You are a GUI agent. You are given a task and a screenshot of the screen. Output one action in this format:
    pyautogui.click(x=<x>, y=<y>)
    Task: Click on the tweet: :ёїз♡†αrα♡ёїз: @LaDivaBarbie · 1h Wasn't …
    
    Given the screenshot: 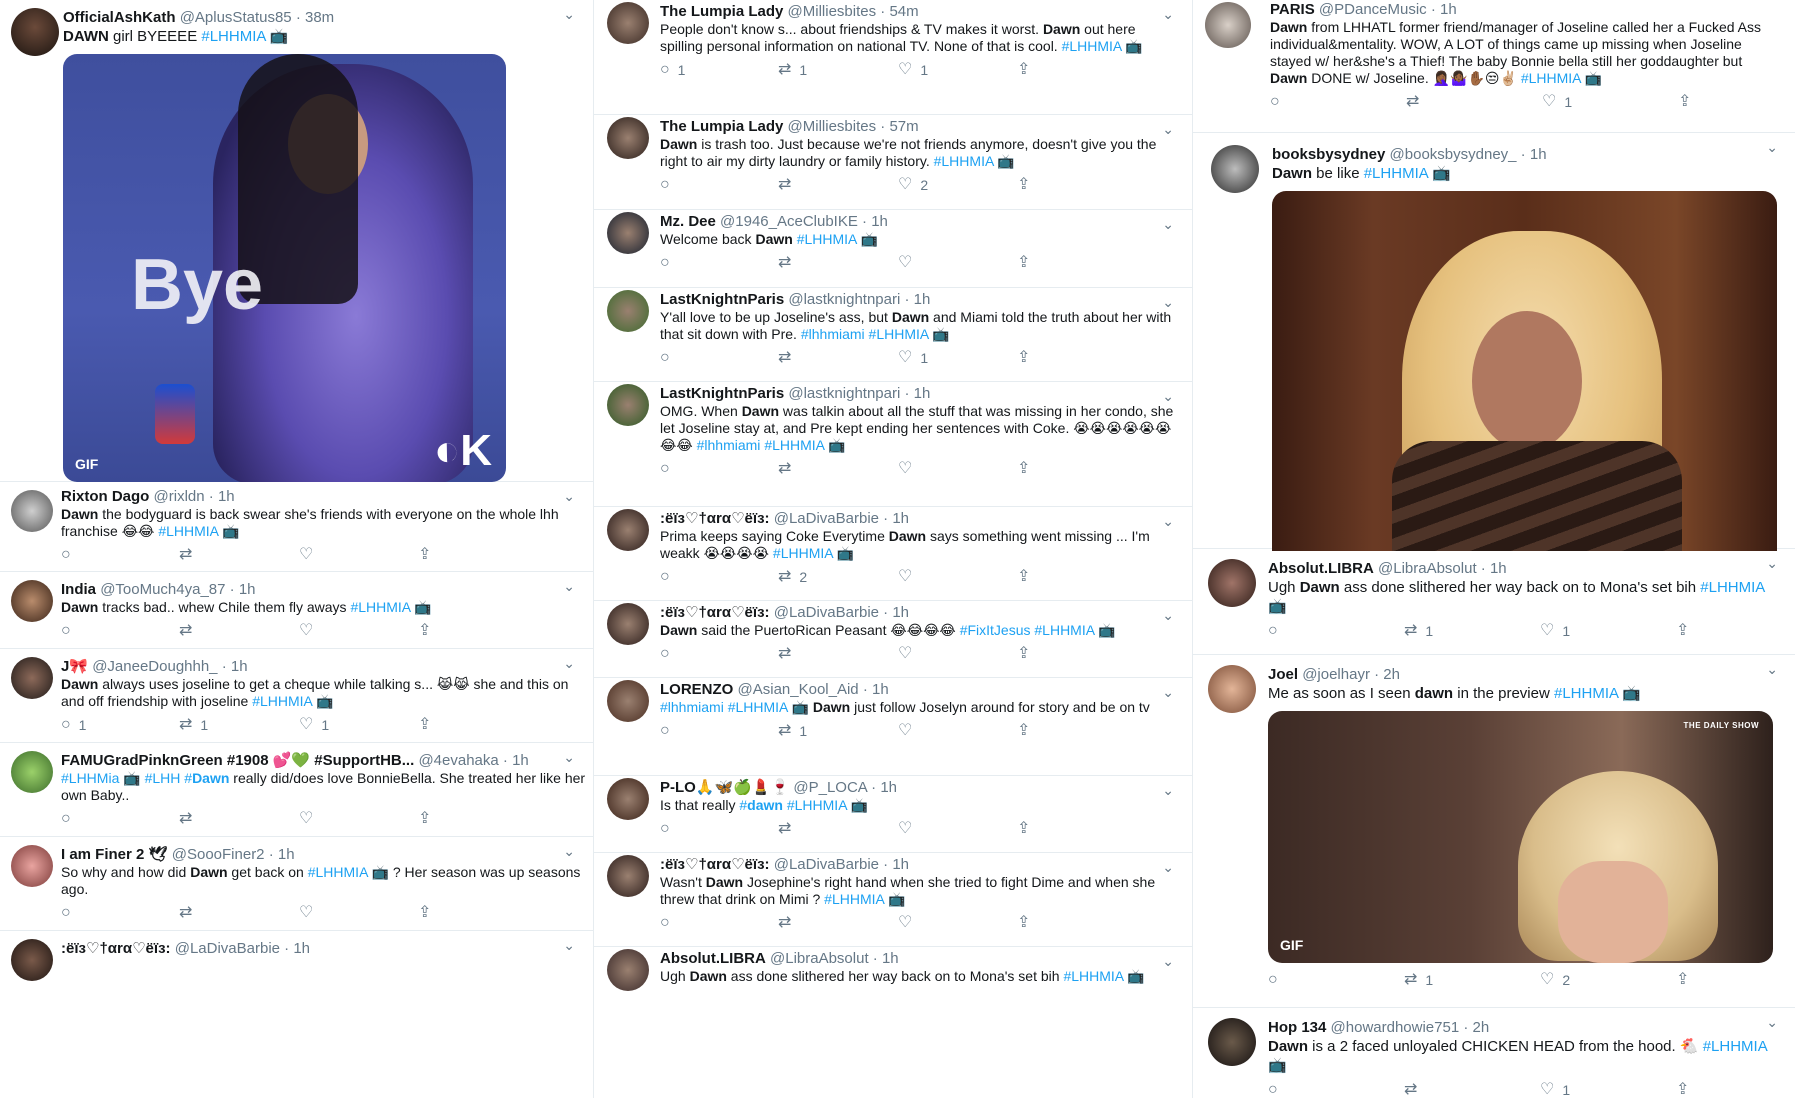 What is the action you would take?
    pyautogui.click(x=893, y=900)
    